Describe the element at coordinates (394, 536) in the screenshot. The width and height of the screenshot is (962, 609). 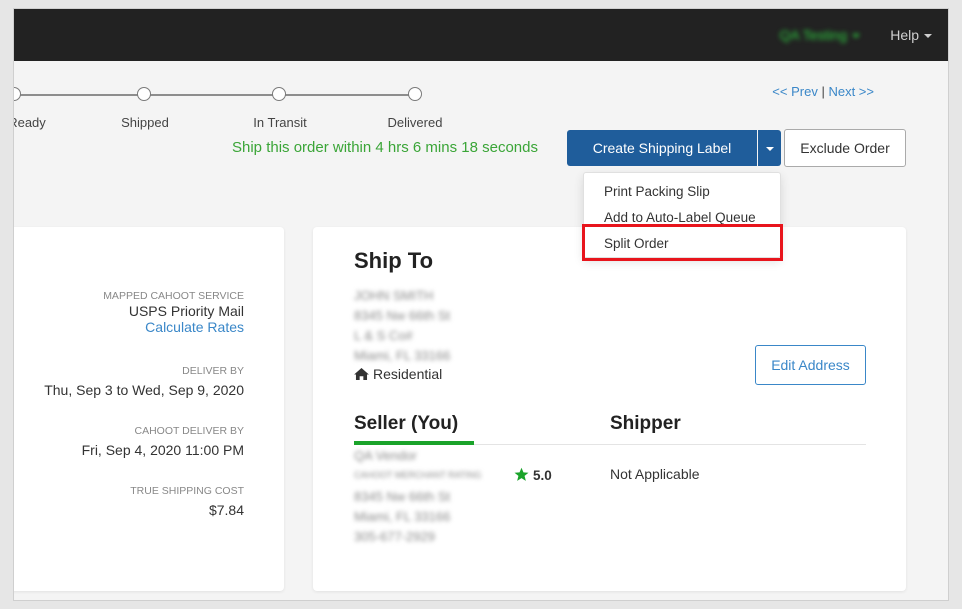
I see `seller-phone: 305-677-2929` at that location.